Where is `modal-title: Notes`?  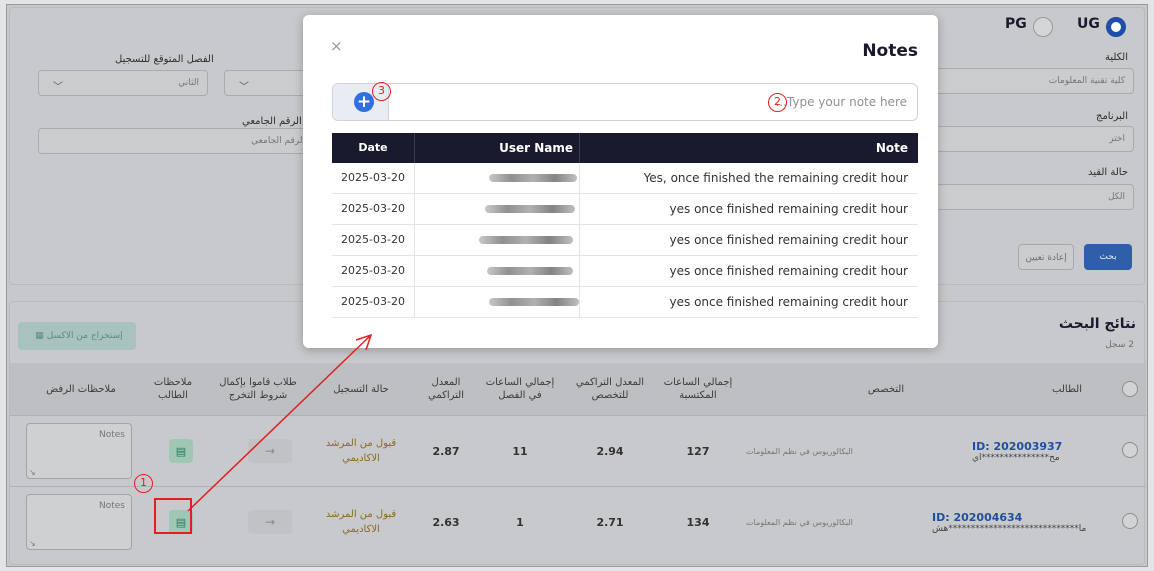
modal-title: Notes is located at coordinates (890, 51).